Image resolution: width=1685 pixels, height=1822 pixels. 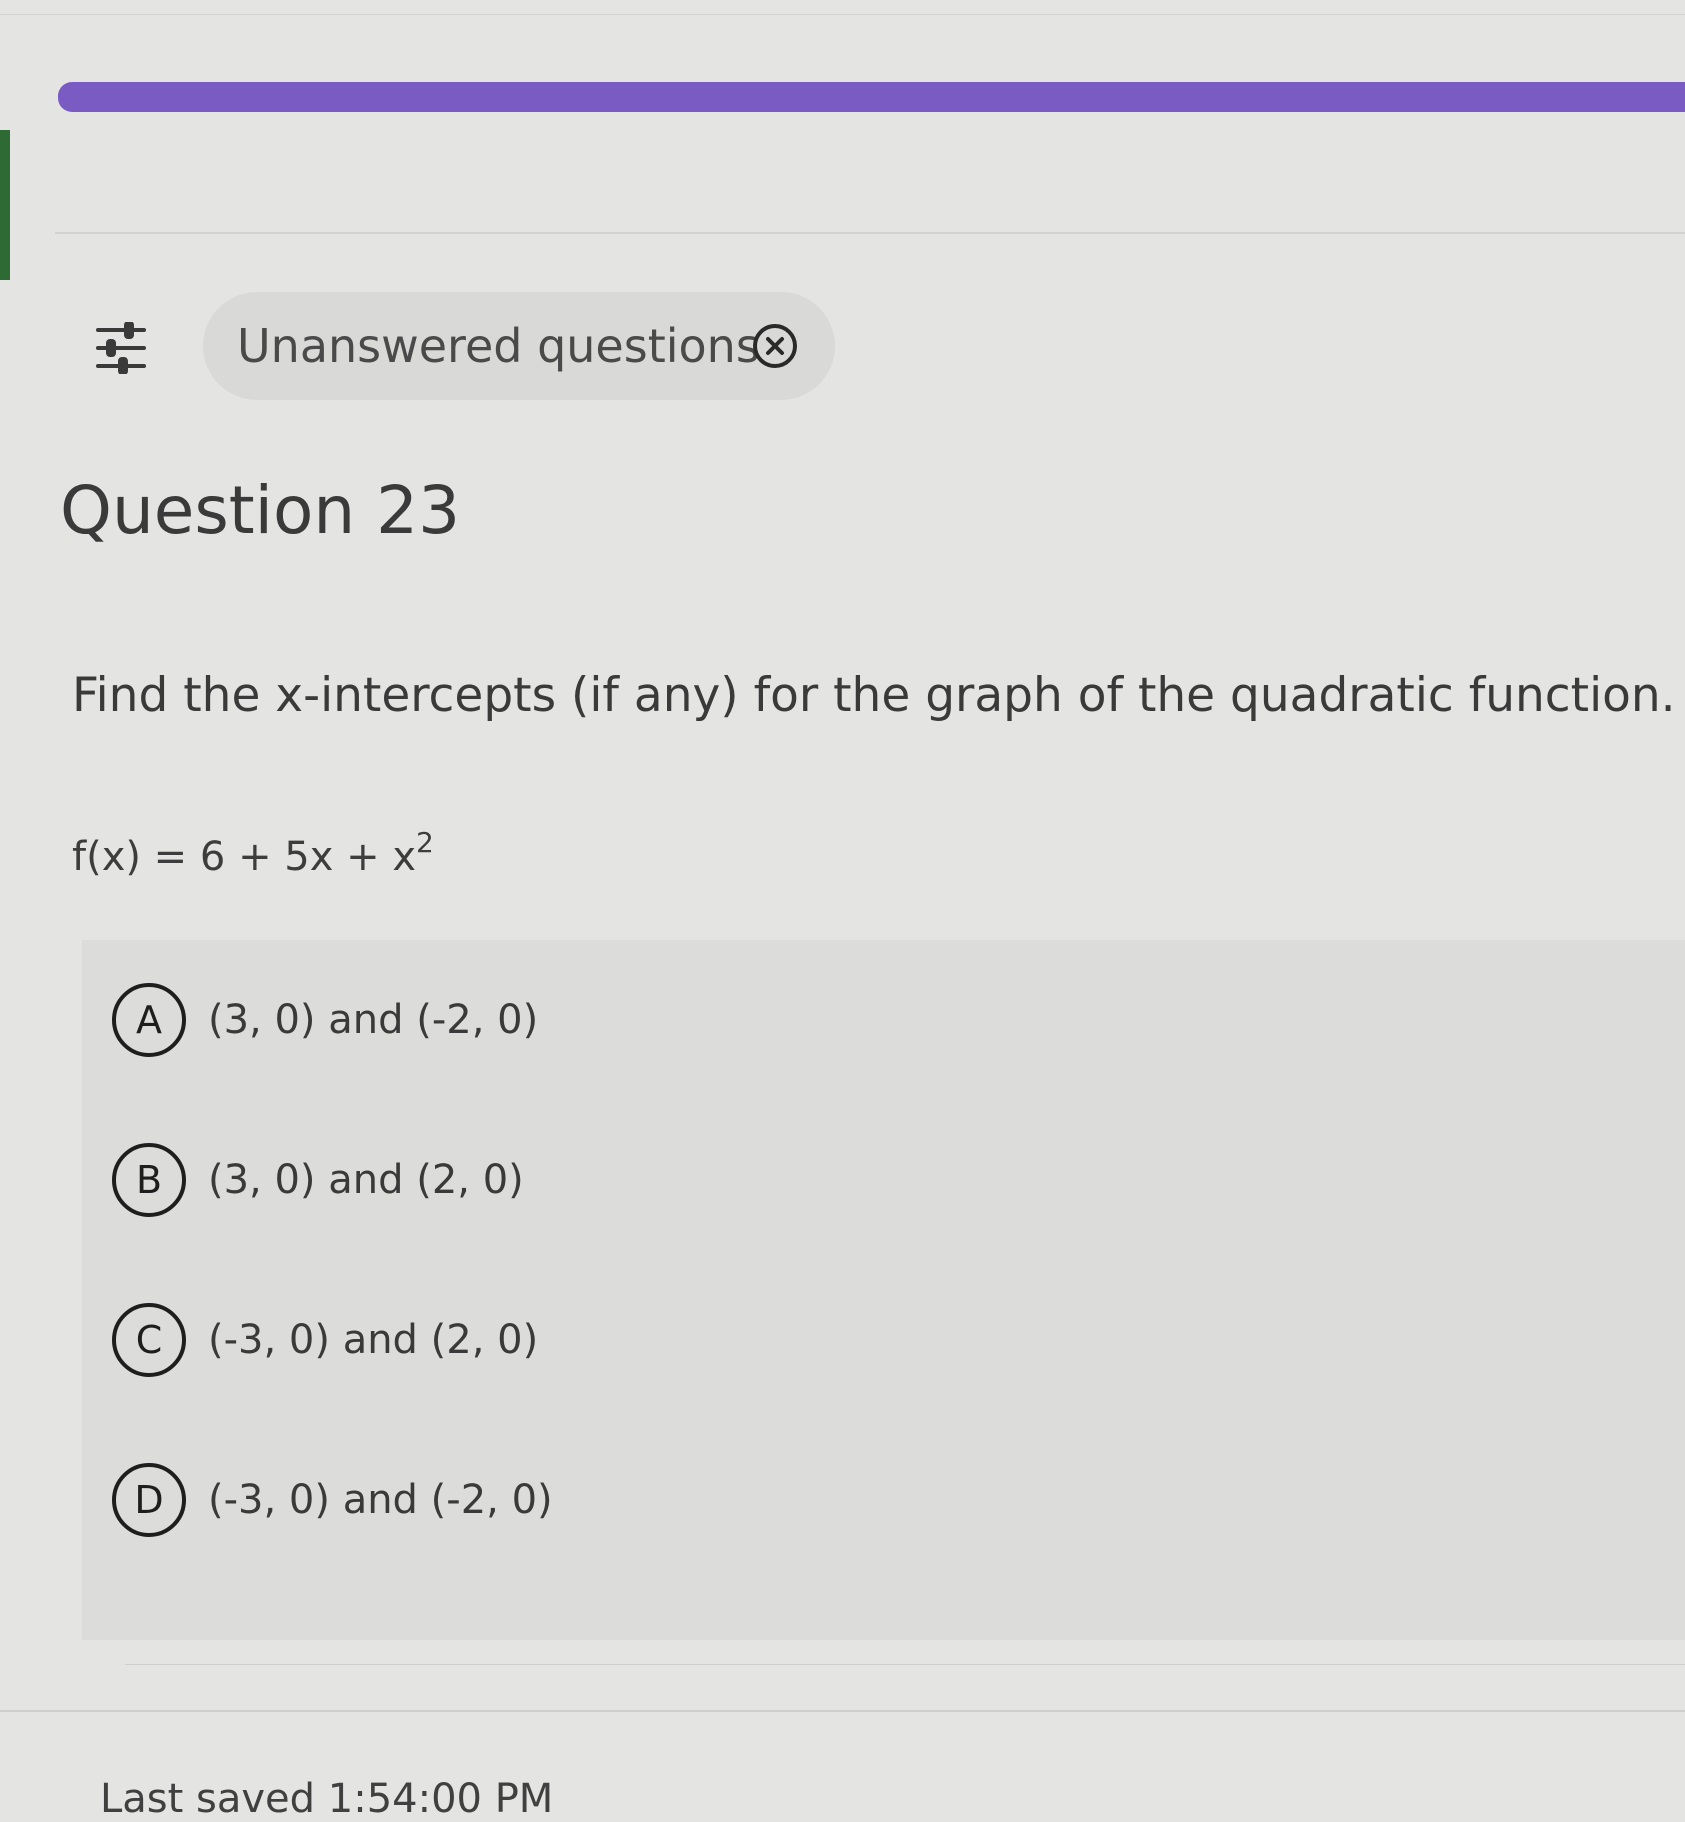 What do you see at coordinates (5, 205) in the screenshot?
I see `left-edge-accent` at bounding box center [5, 205].